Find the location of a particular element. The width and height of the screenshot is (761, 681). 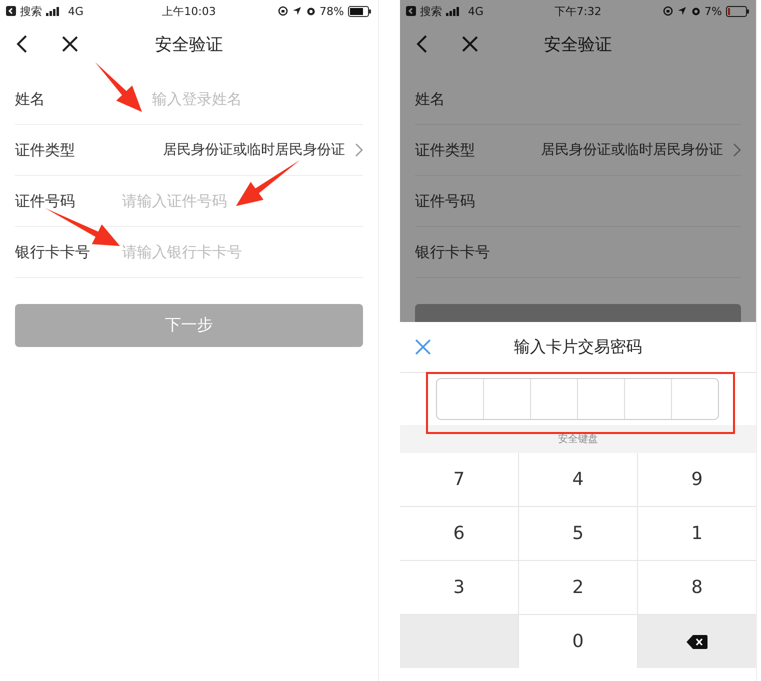

digit-key: 8 is located at coordinates (697, 587).